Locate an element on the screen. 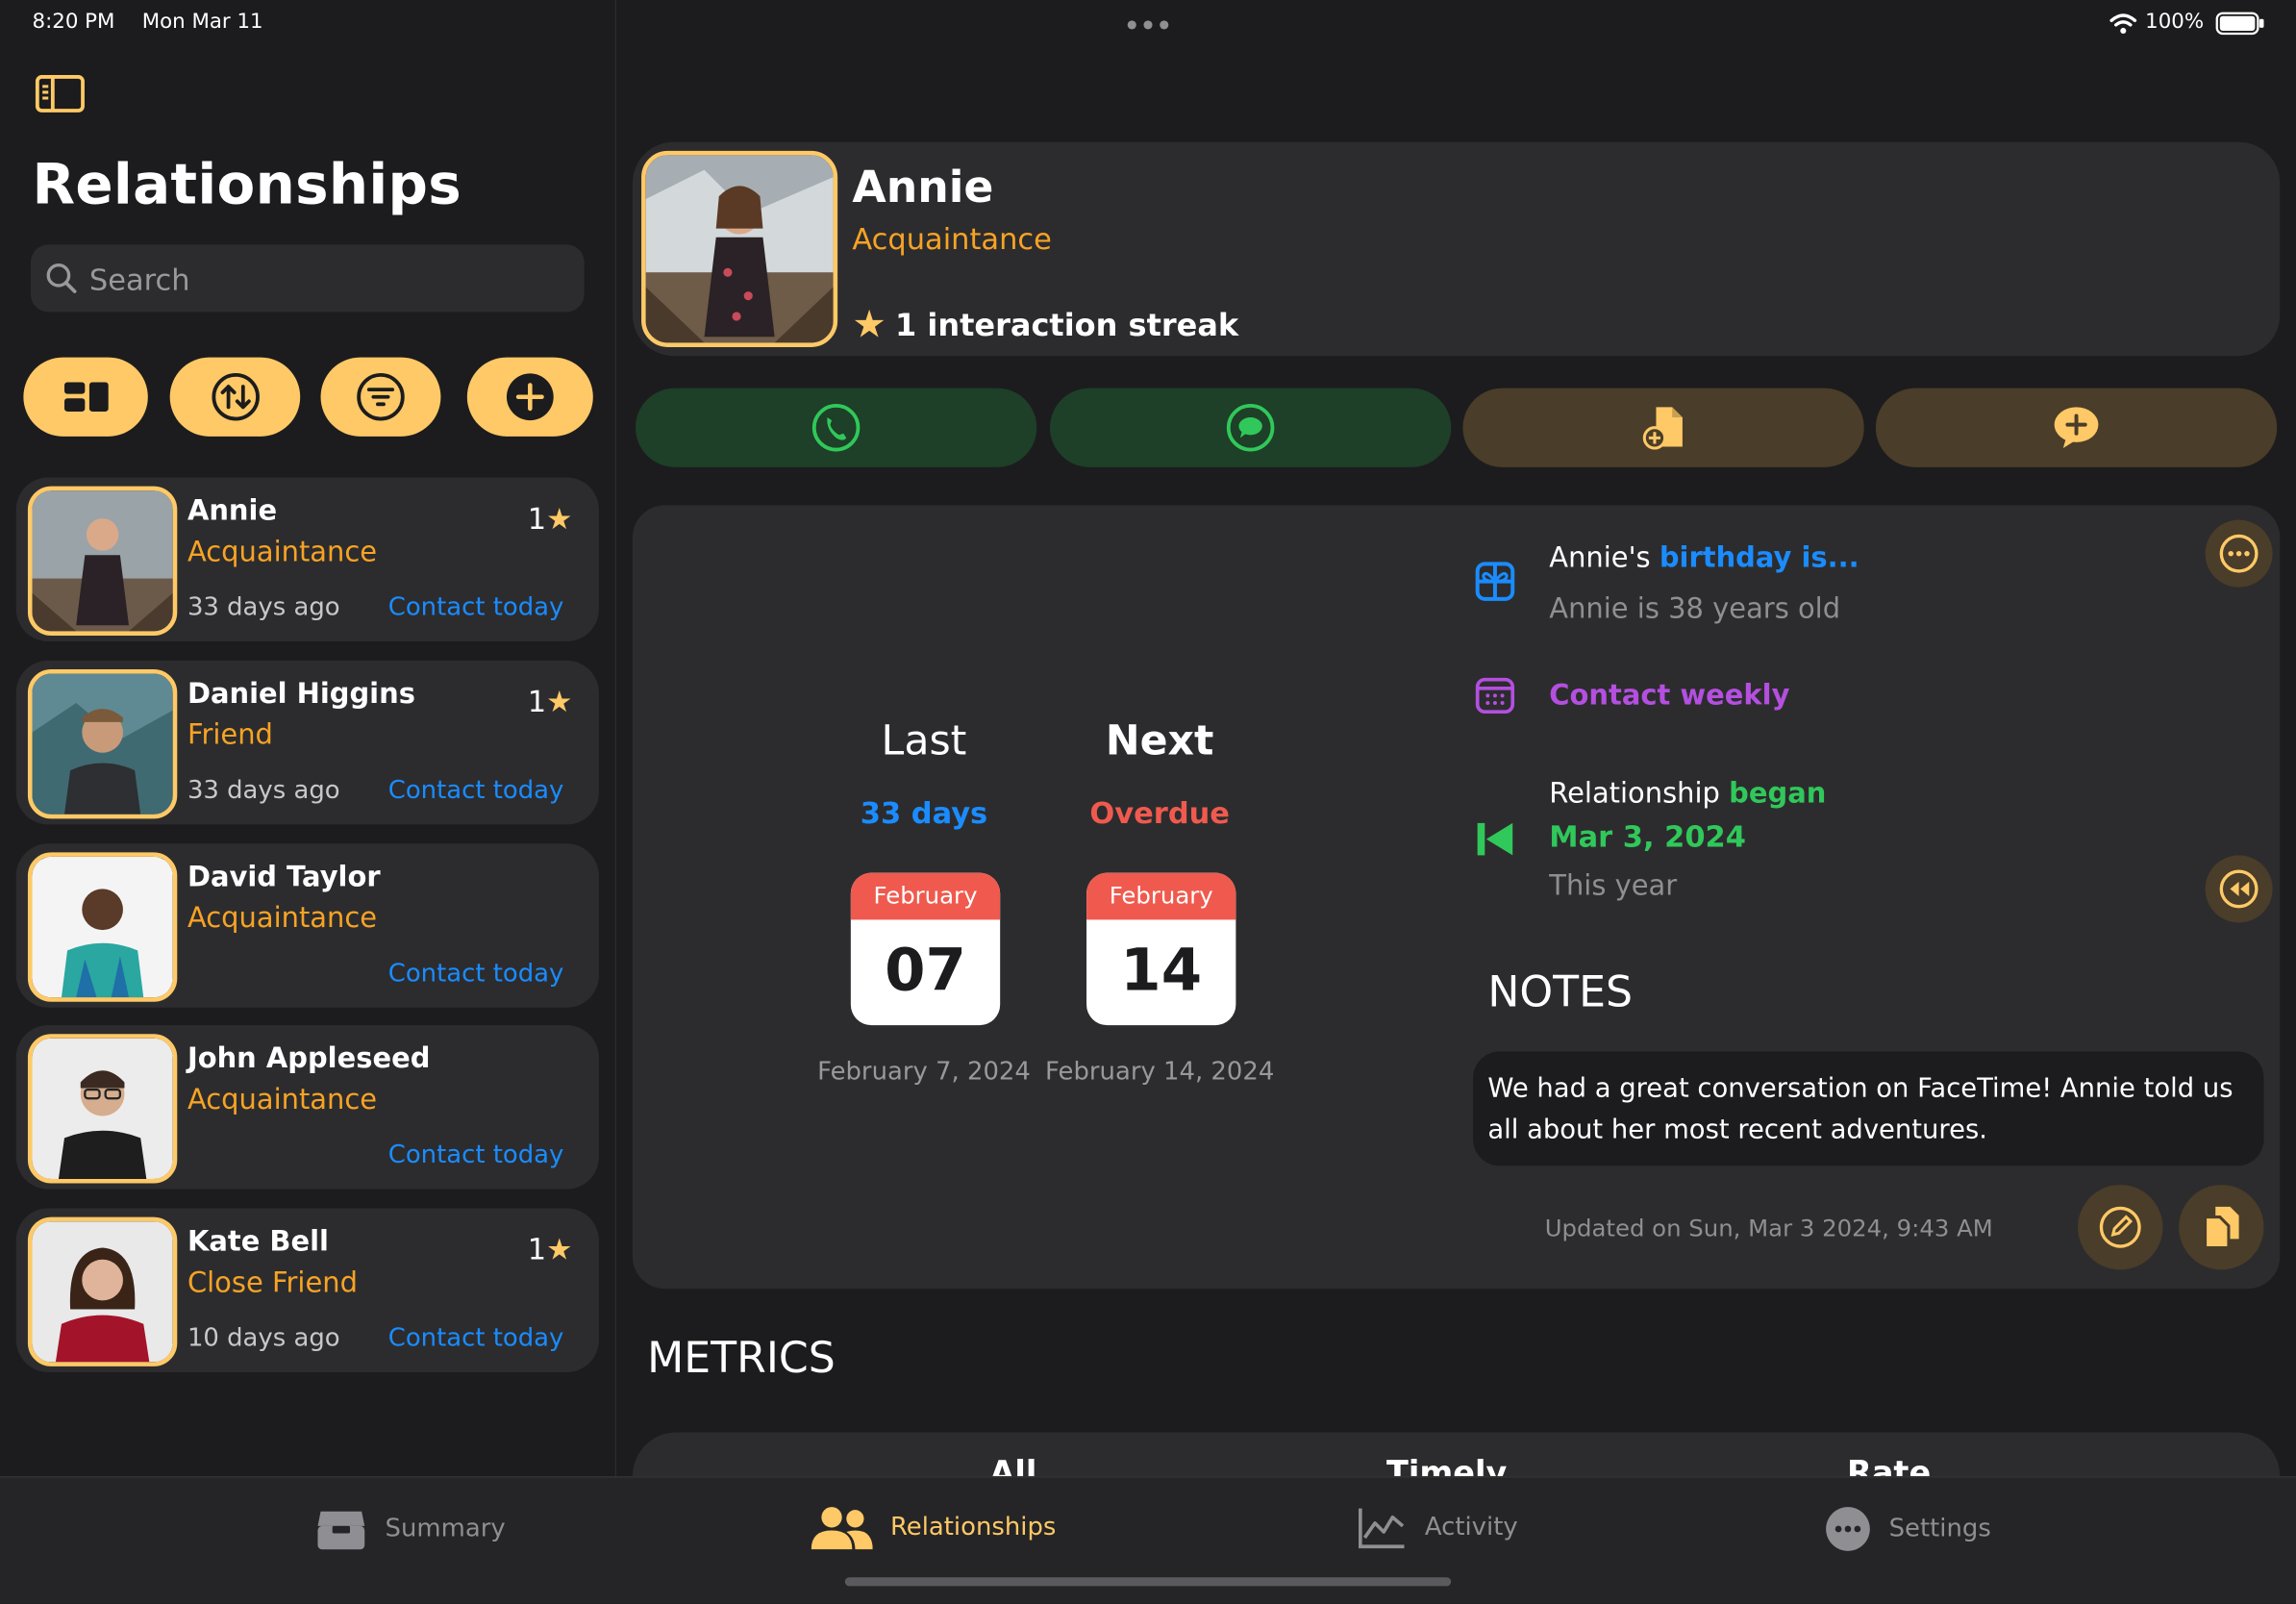 The height and width of the screenshot is (1604, 2296). rewind-icon is located at coordinates (2238, 889).